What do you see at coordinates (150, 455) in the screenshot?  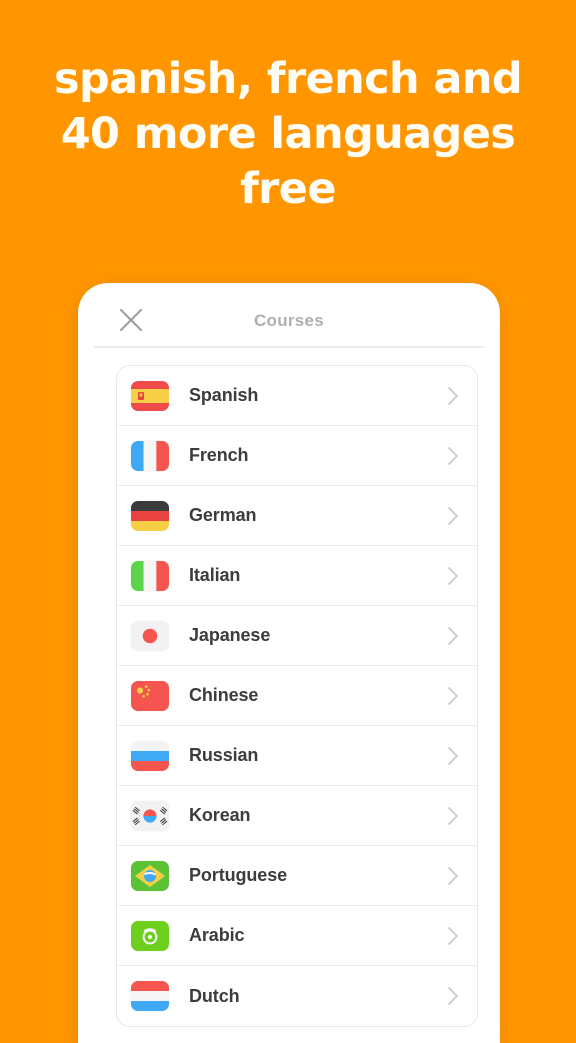 I see `france-flag` at bounding box center [150, 455].